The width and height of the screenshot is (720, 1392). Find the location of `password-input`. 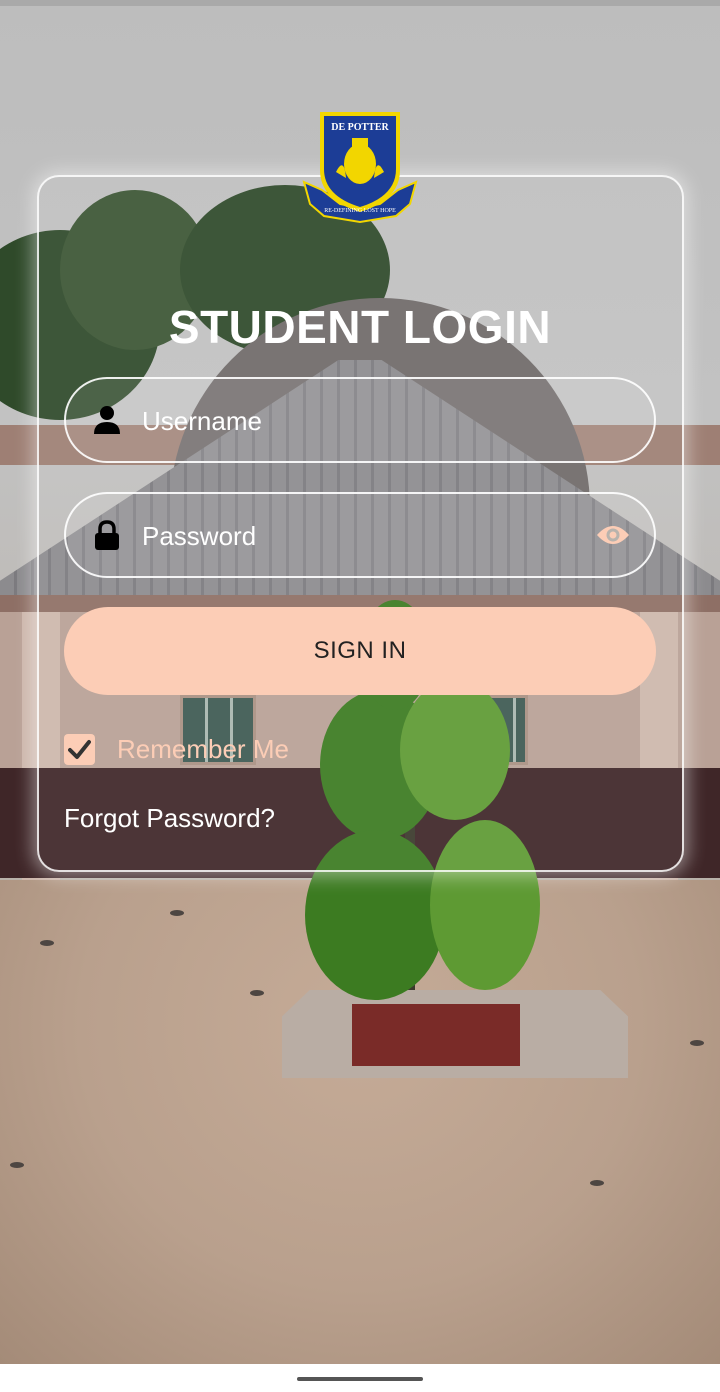

password-input is located at coordinates (362, 536).